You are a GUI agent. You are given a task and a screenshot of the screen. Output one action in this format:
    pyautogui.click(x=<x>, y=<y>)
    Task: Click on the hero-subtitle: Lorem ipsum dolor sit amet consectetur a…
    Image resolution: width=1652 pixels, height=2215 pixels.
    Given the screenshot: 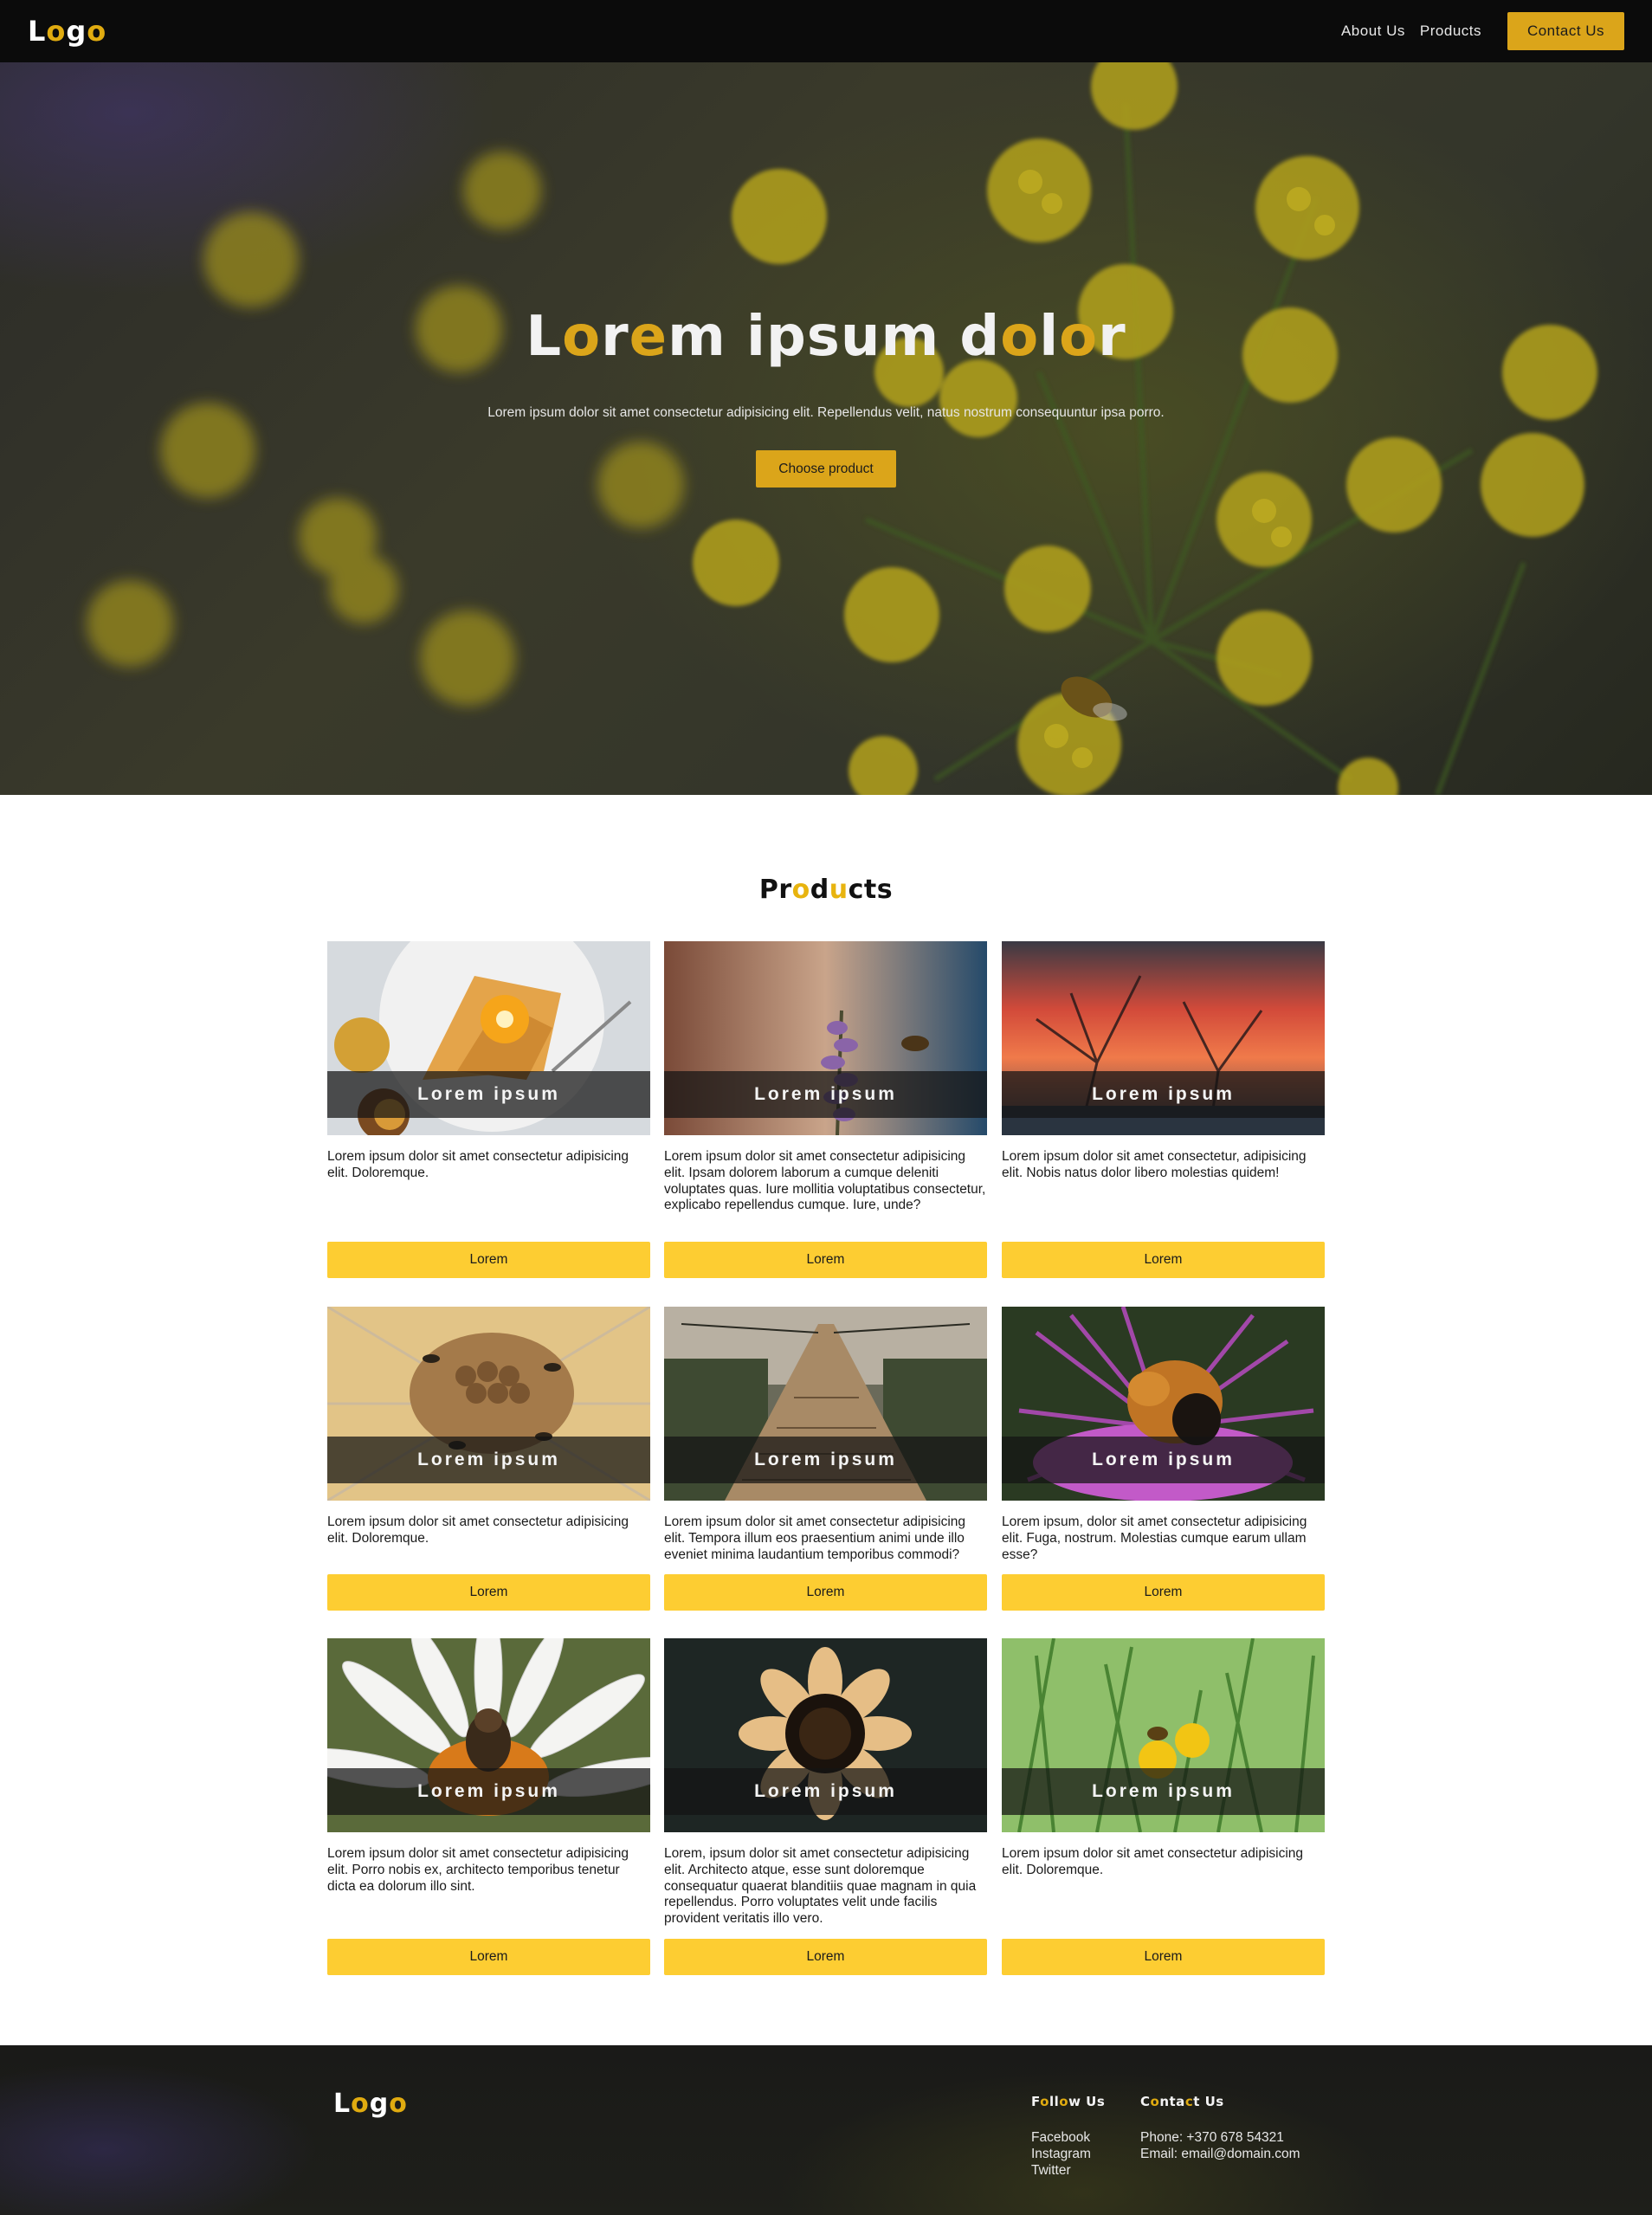 What is the action you would take?
    pyautogui.click(x=826, y=412)
    